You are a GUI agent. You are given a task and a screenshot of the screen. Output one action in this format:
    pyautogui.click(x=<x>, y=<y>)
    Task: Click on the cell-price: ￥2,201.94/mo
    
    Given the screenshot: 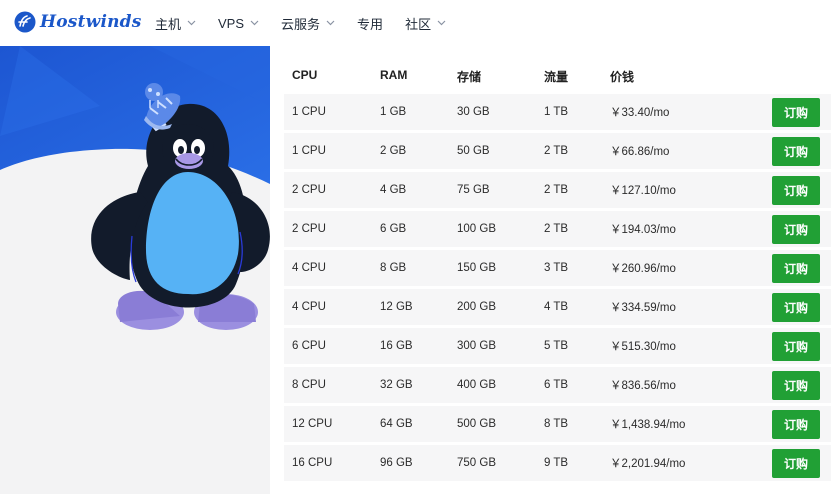 What is the action you would take?
    pyautogui.click(x=648, y=464)
    